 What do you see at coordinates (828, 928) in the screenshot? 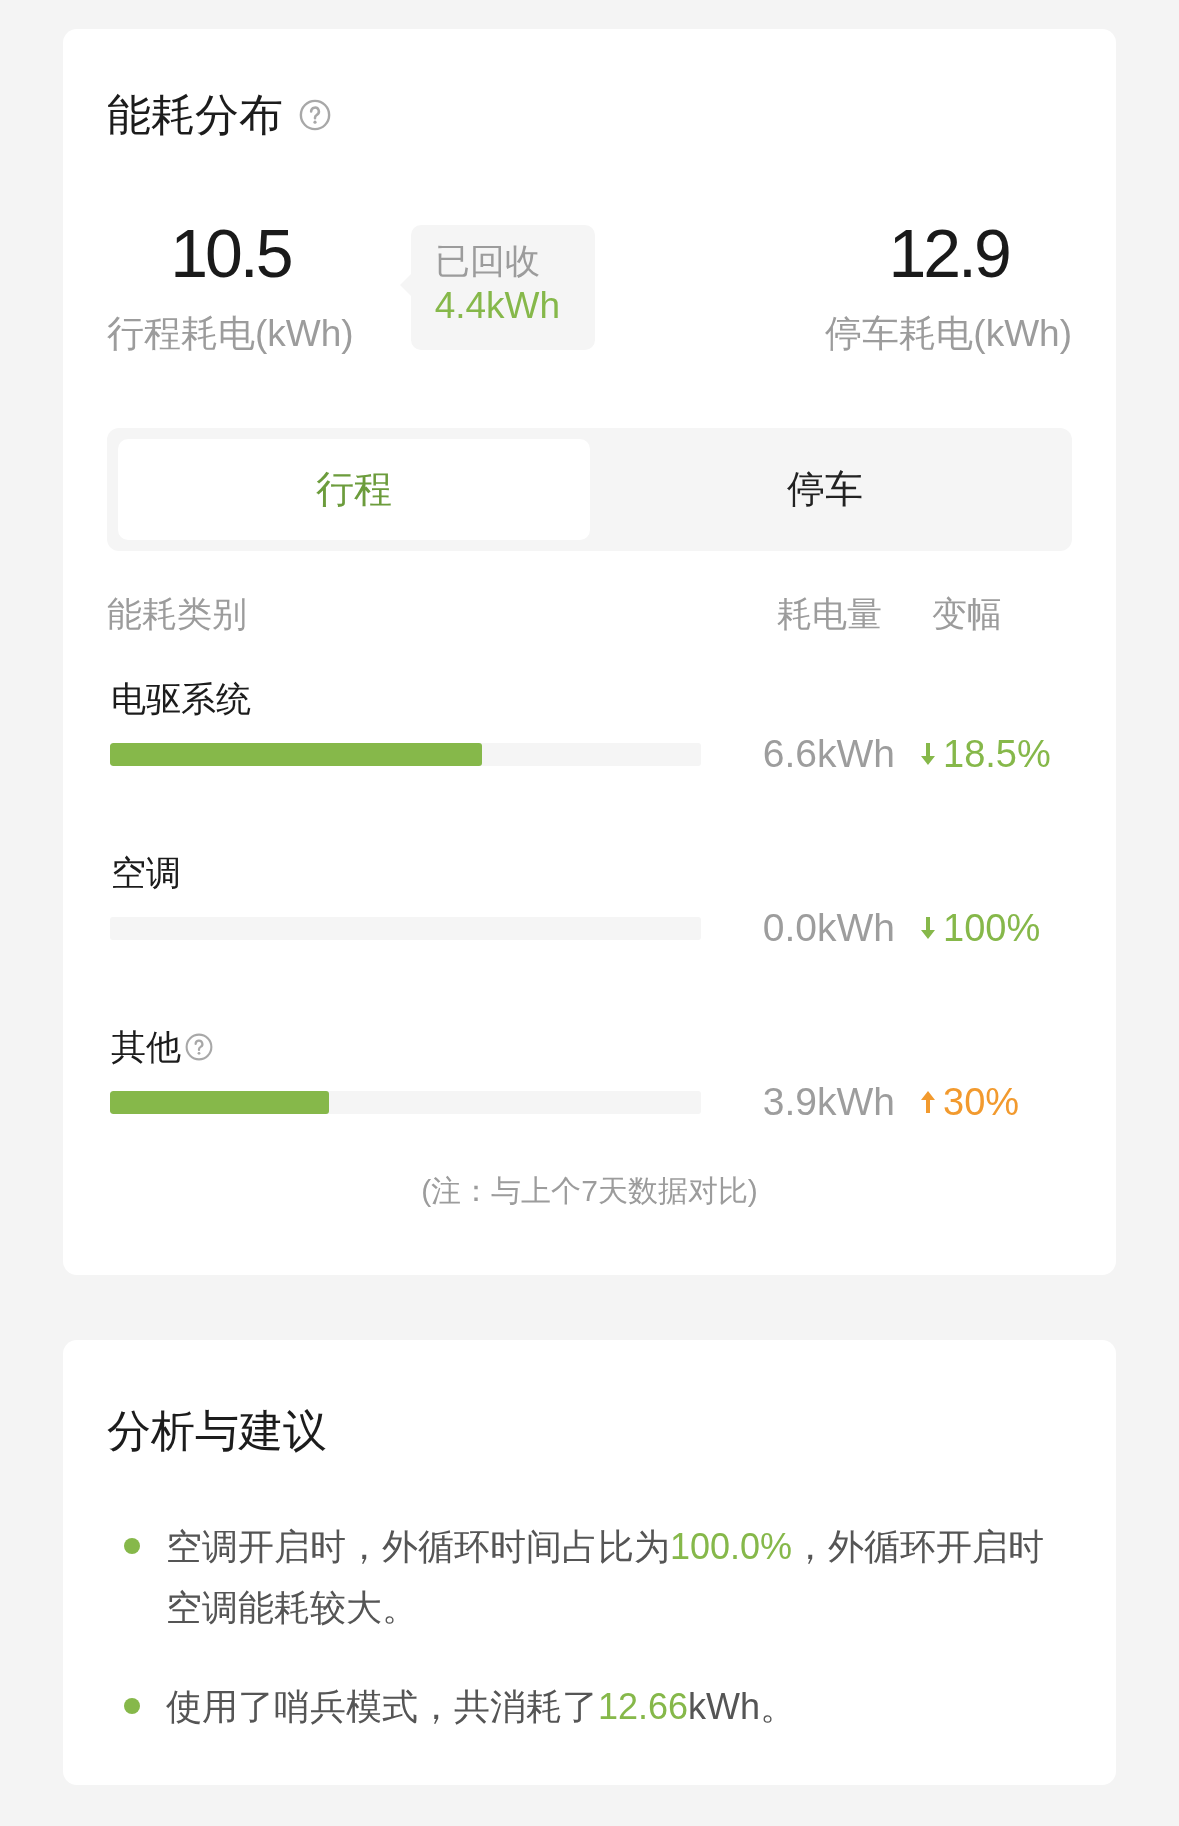
I see `usage-value: 0.0kWh` at bounding box center [828, 928].